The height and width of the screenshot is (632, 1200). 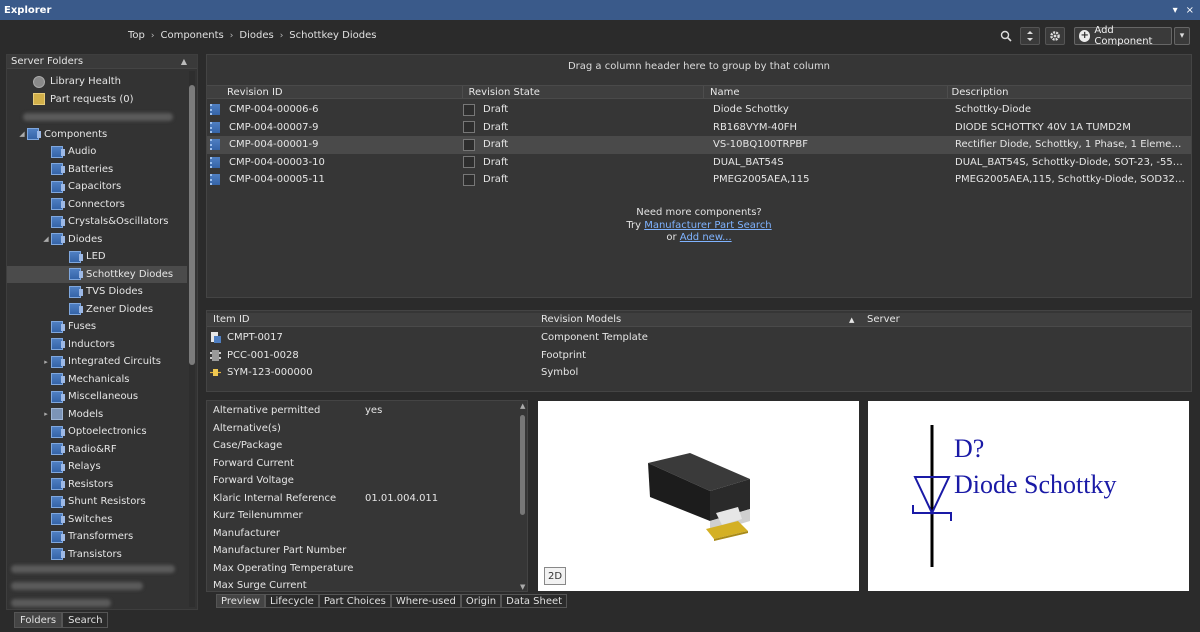 I want to click on tree-item: Part requests (0), so click(x=97, y=100).